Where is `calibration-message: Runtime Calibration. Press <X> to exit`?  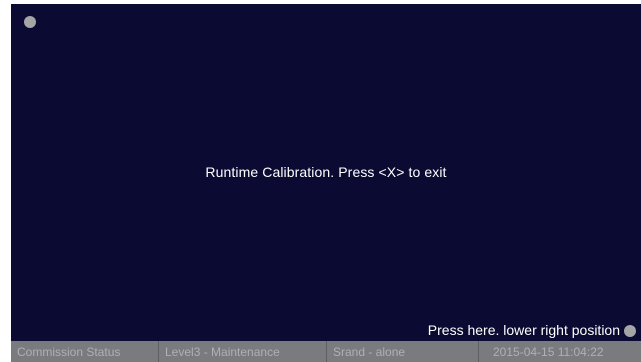 calibration-message: Runtime Calibration. Press <X> to exit is located at coordinates (326, 172).